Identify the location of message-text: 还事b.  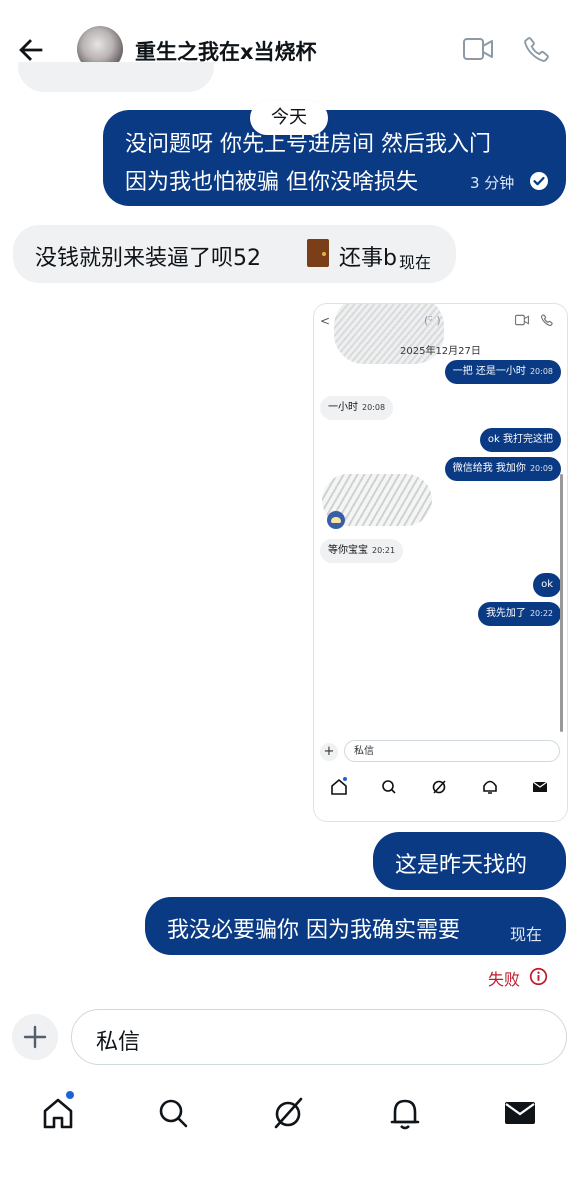
(368, 258).